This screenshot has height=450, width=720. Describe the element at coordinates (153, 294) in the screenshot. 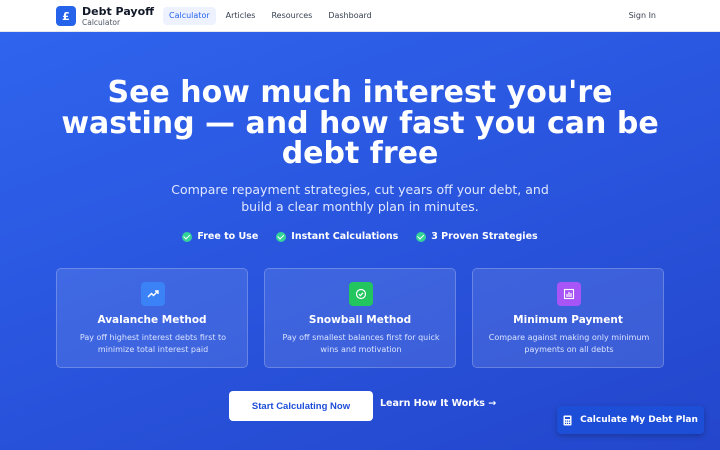

I see `trending-up-icon` at that location.